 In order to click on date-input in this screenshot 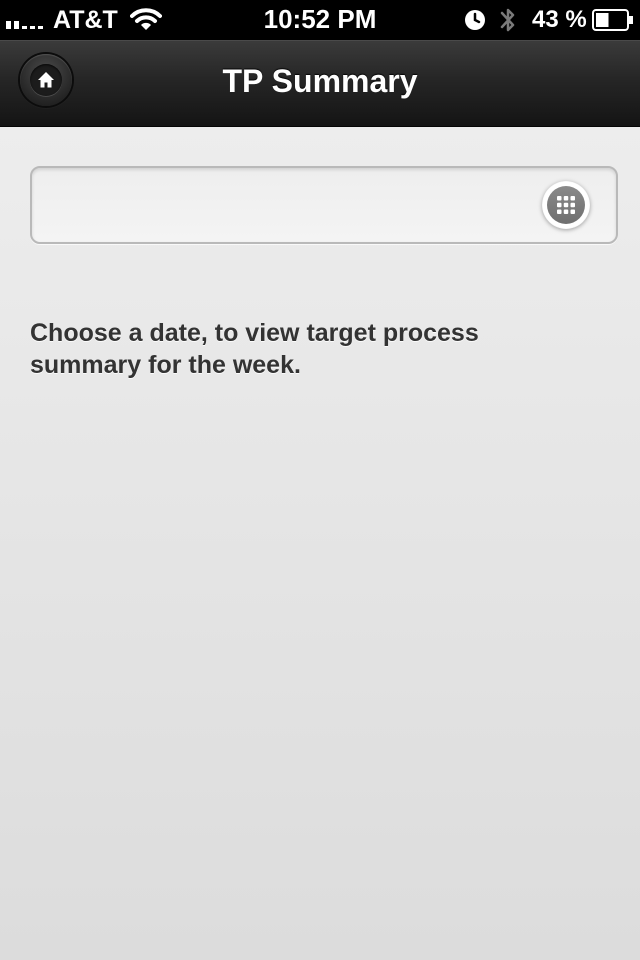, I will do `click(288, 205)`.